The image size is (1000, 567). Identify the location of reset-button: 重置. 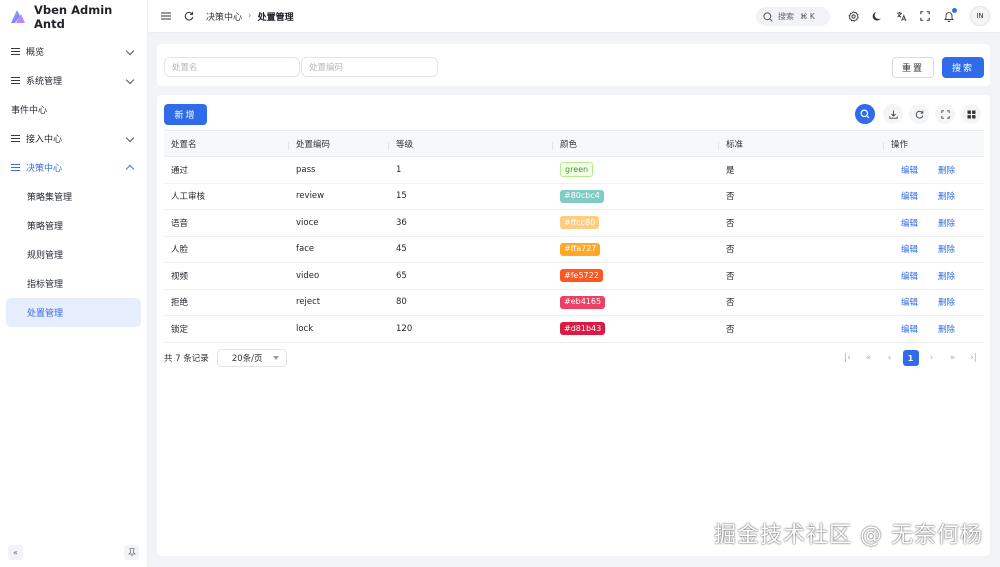
(913, 67).